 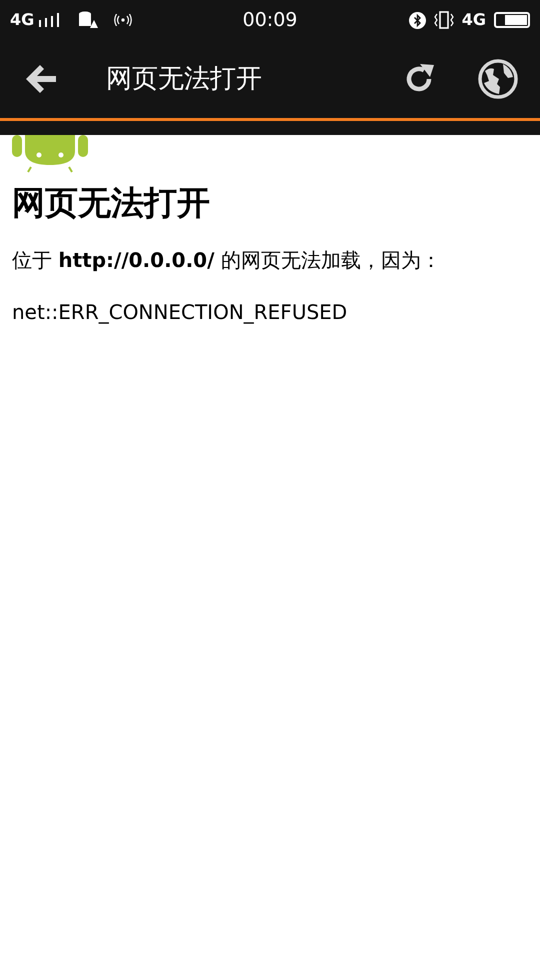 I want to click on toolbar-title: 网页无法打开, so click(x=184, y=79).